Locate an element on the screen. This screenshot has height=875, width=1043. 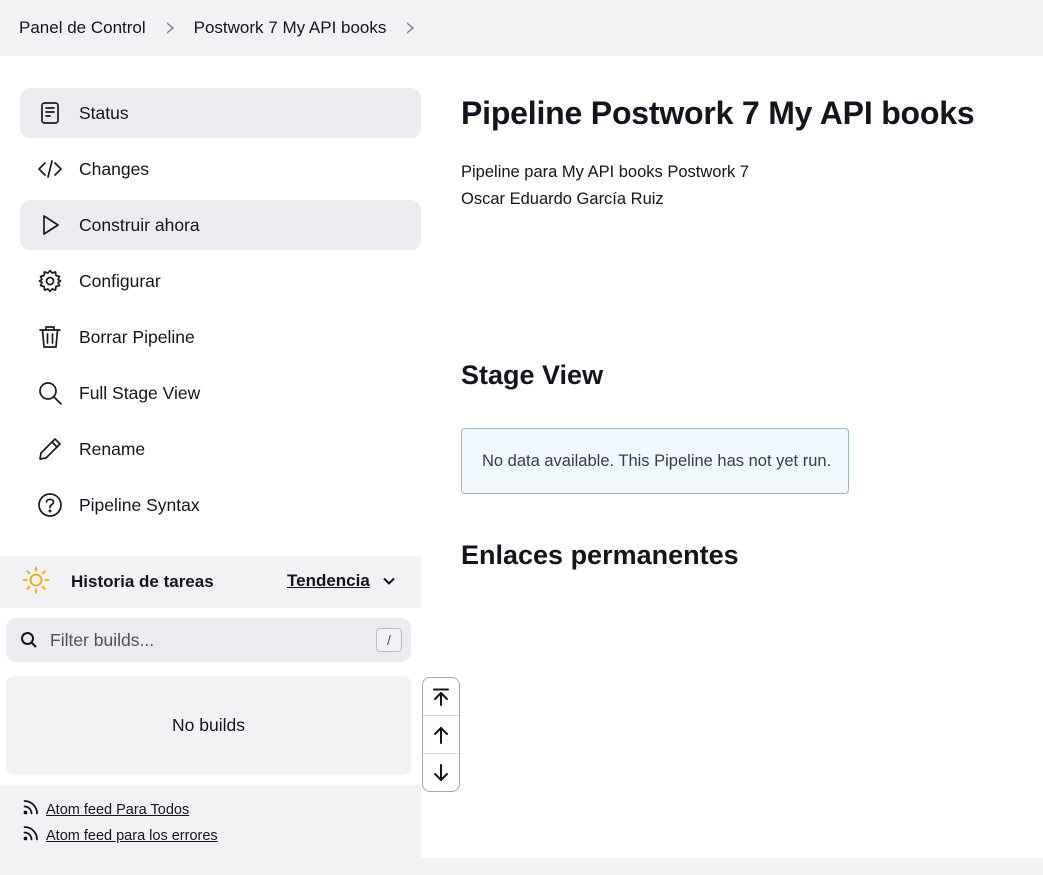
sidebar-item-build-now: Construir ahora is located at coordinates (220, 225).